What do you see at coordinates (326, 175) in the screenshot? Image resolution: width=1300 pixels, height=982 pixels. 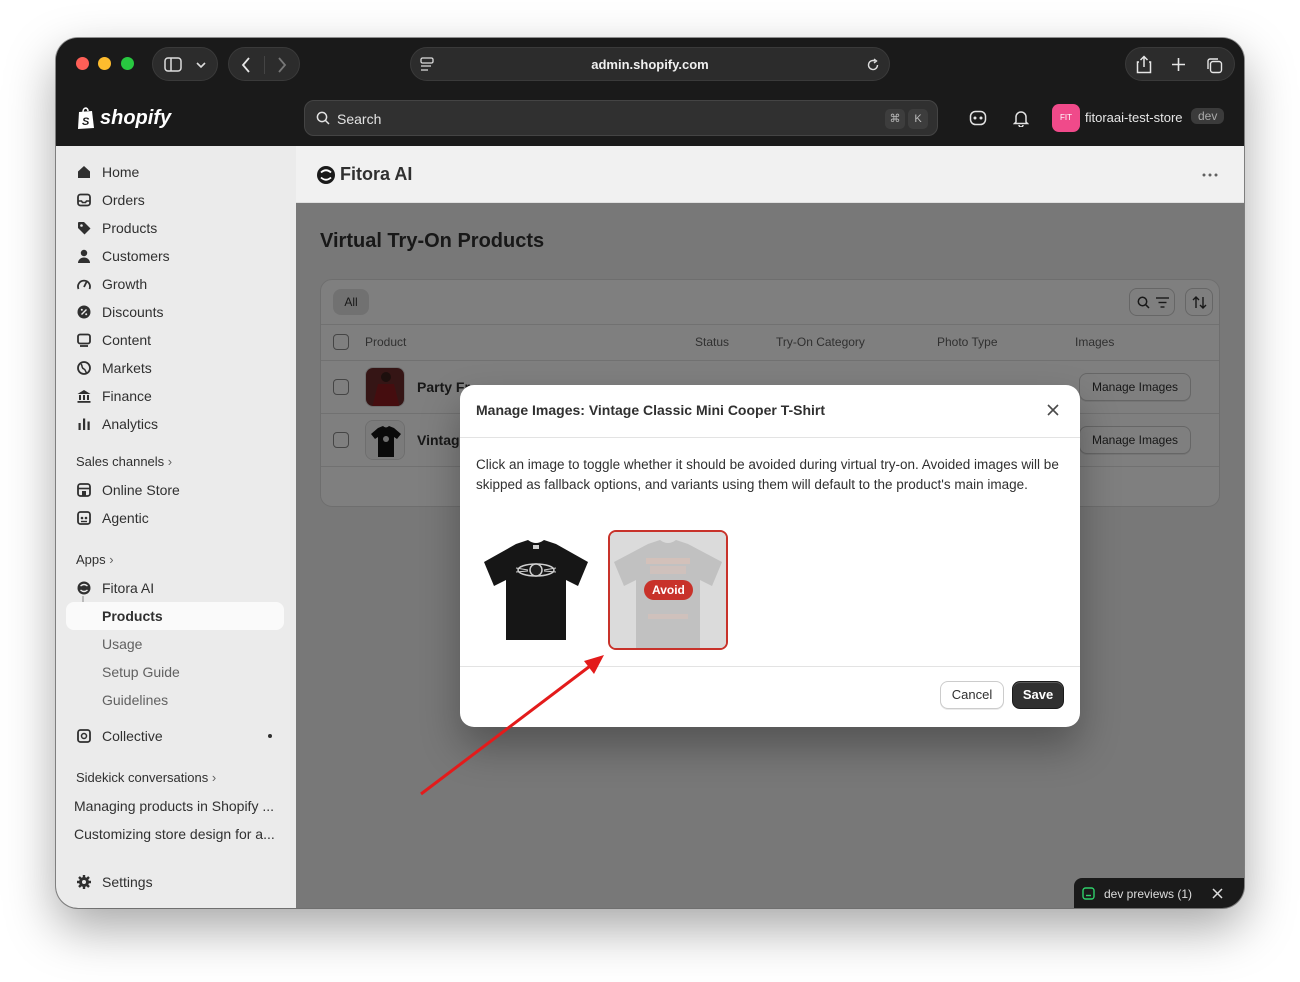 I see `fitora-logo-icon` at bounding box center [326, 175].